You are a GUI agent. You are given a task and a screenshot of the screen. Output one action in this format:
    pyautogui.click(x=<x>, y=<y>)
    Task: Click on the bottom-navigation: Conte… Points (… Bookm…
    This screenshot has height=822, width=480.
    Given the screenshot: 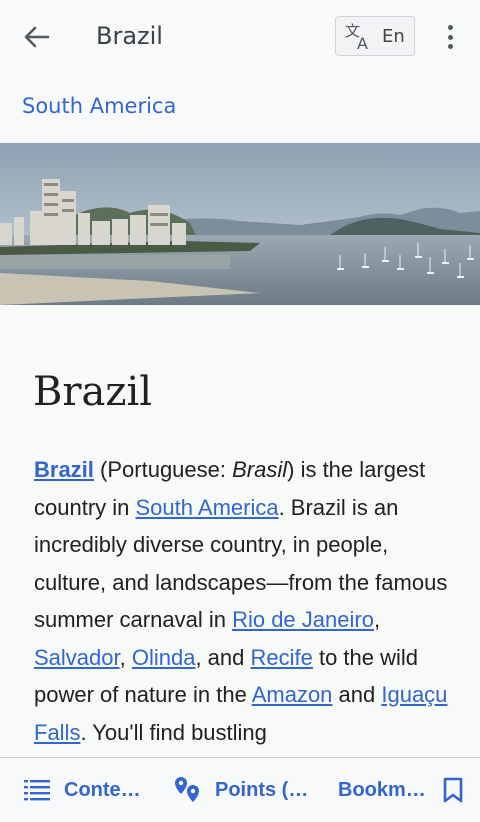 What is the action you would take?
    pyautogui.click(x=240, y=789)
    